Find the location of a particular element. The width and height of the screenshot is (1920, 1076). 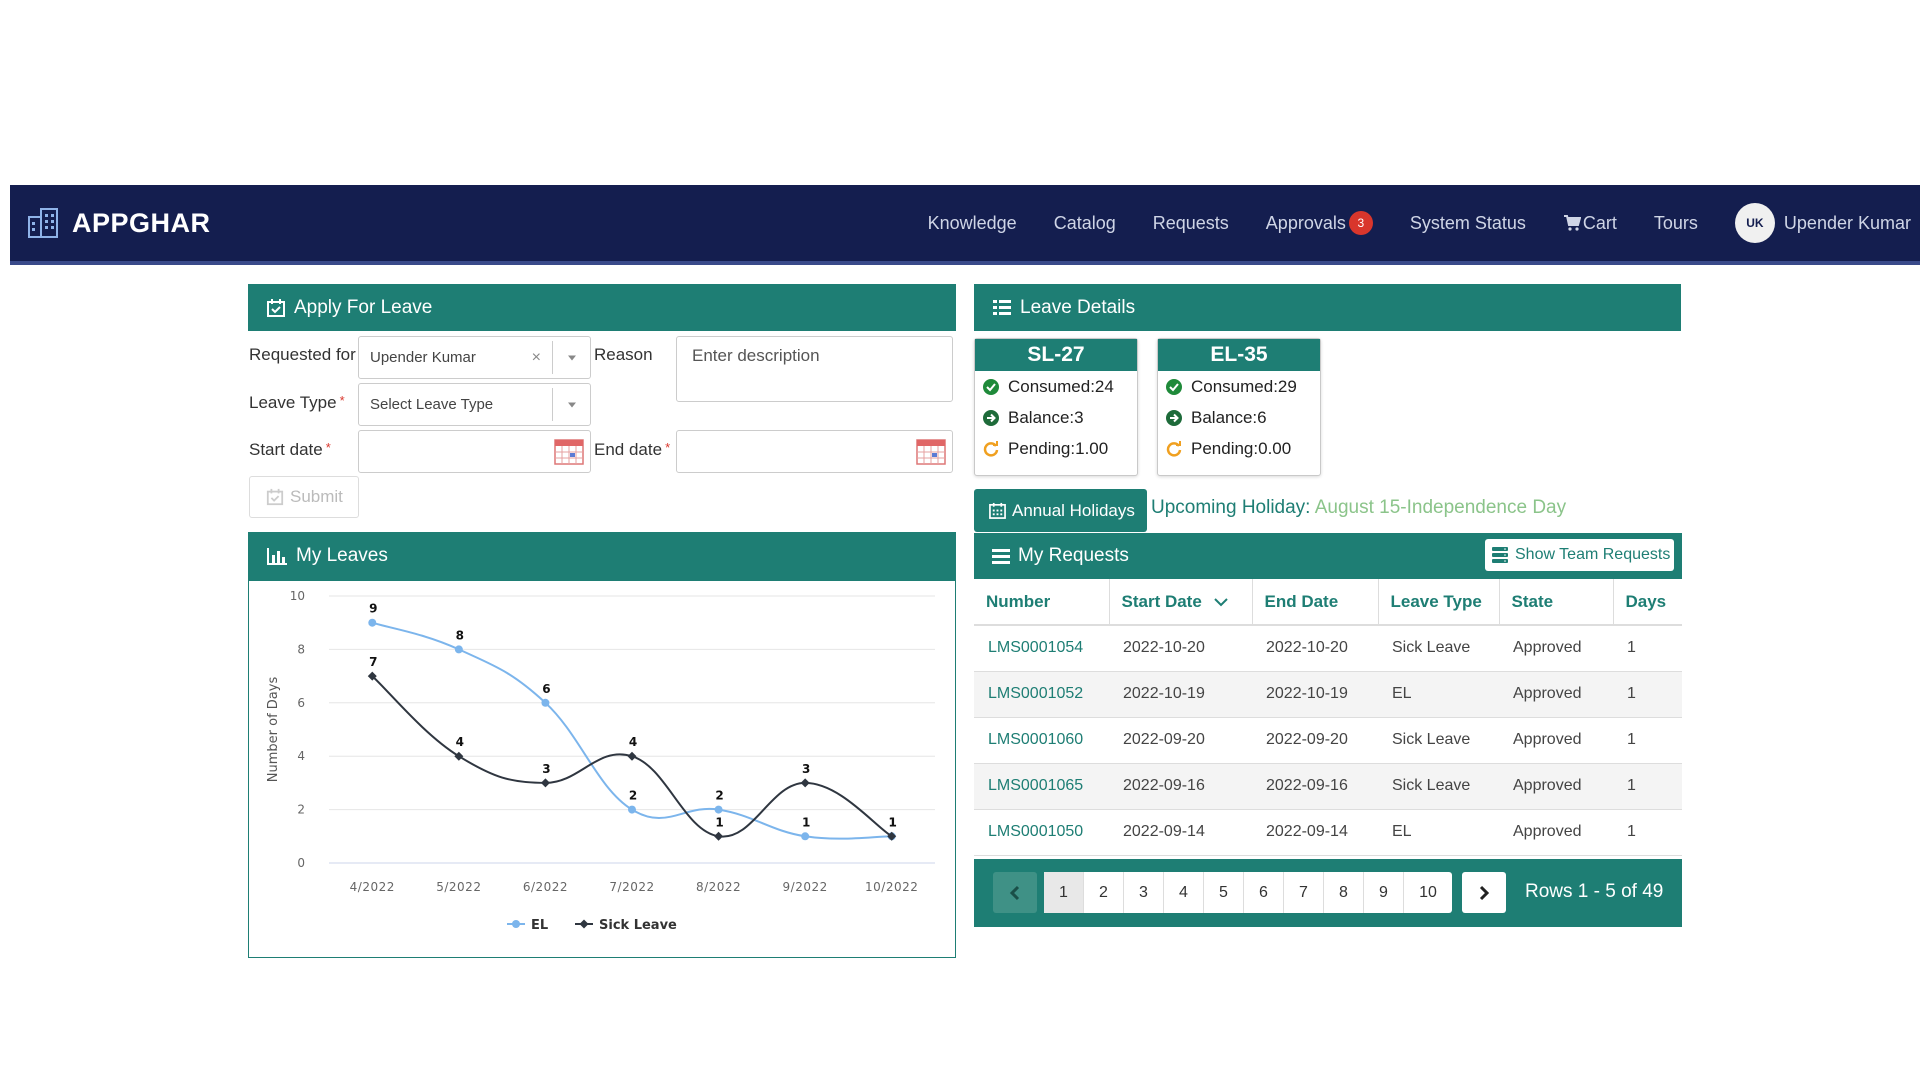

page-button: 4 is located at coordinates (1184, 892).